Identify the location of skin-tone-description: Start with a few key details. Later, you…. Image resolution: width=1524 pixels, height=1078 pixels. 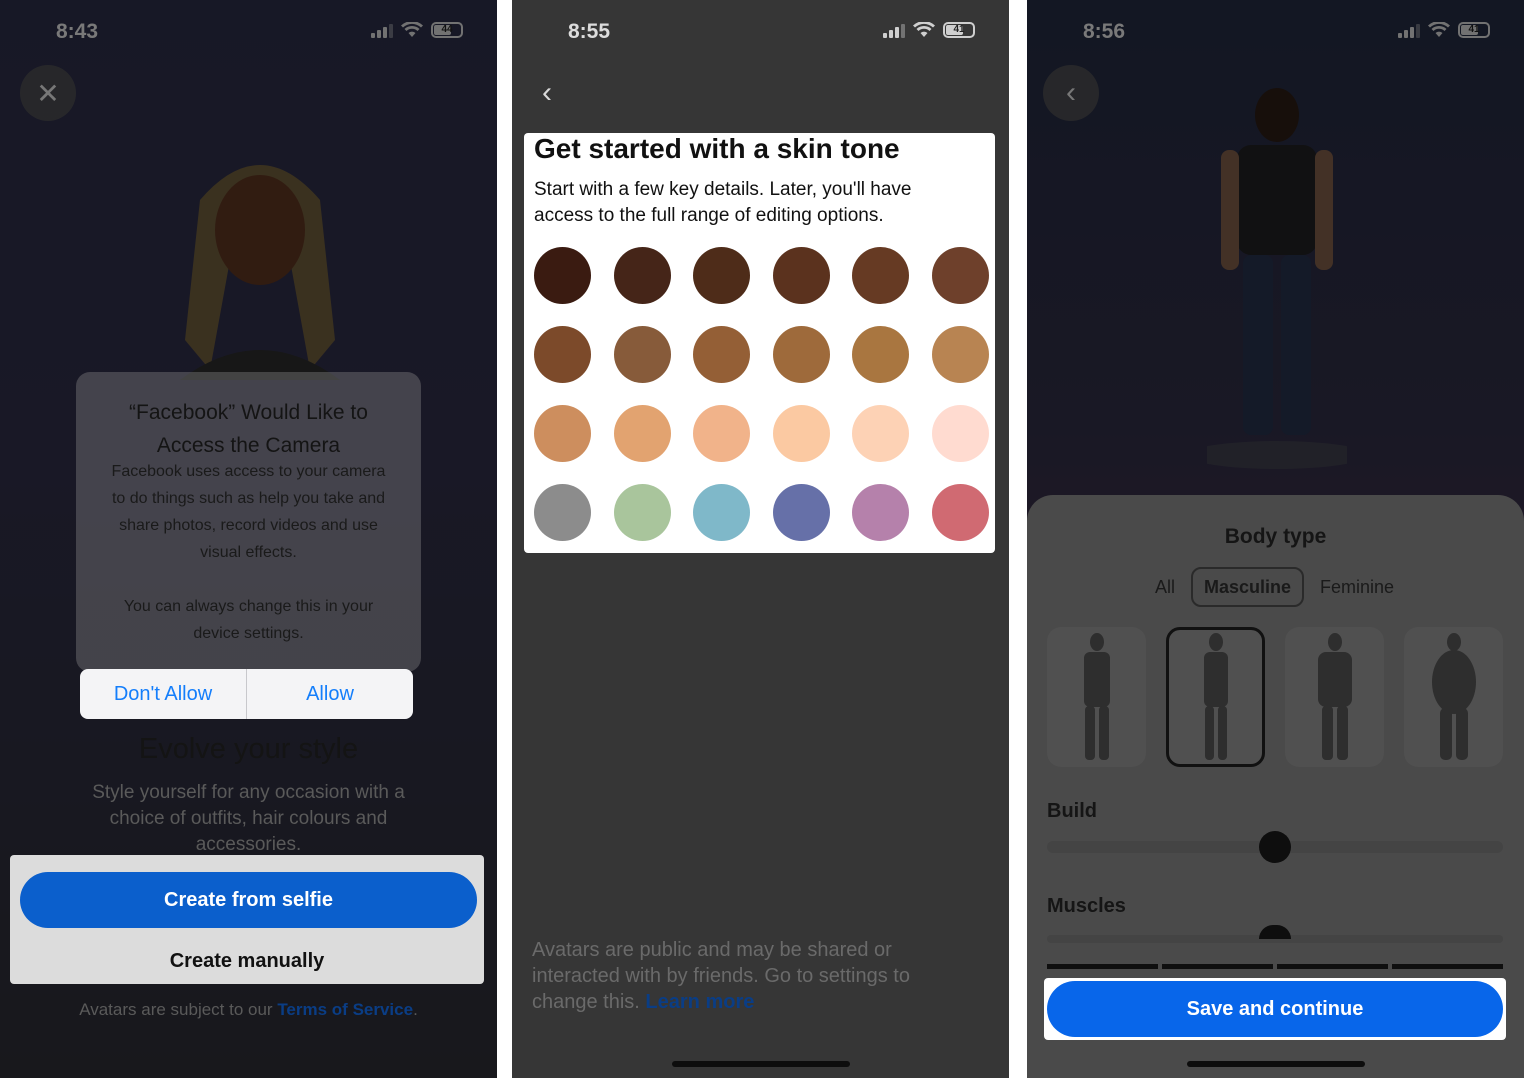
(723, 202).